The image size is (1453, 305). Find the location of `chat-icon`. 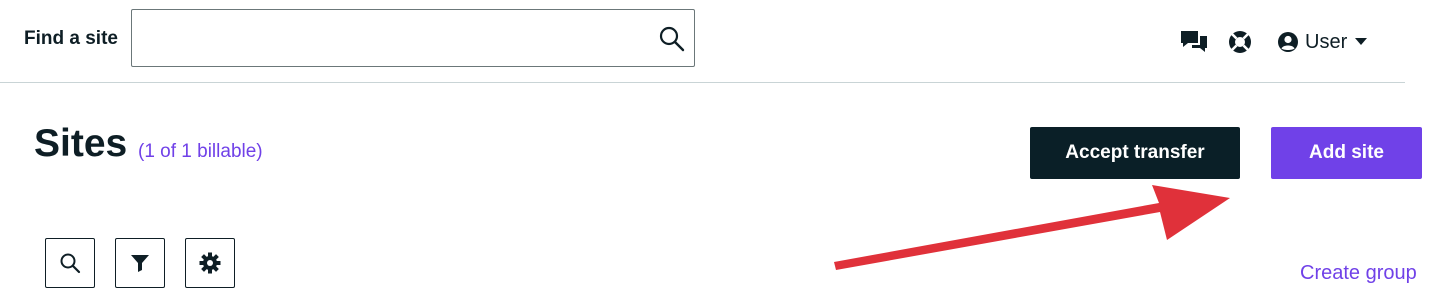

chat-icon is located at coordinates (1194, 42).